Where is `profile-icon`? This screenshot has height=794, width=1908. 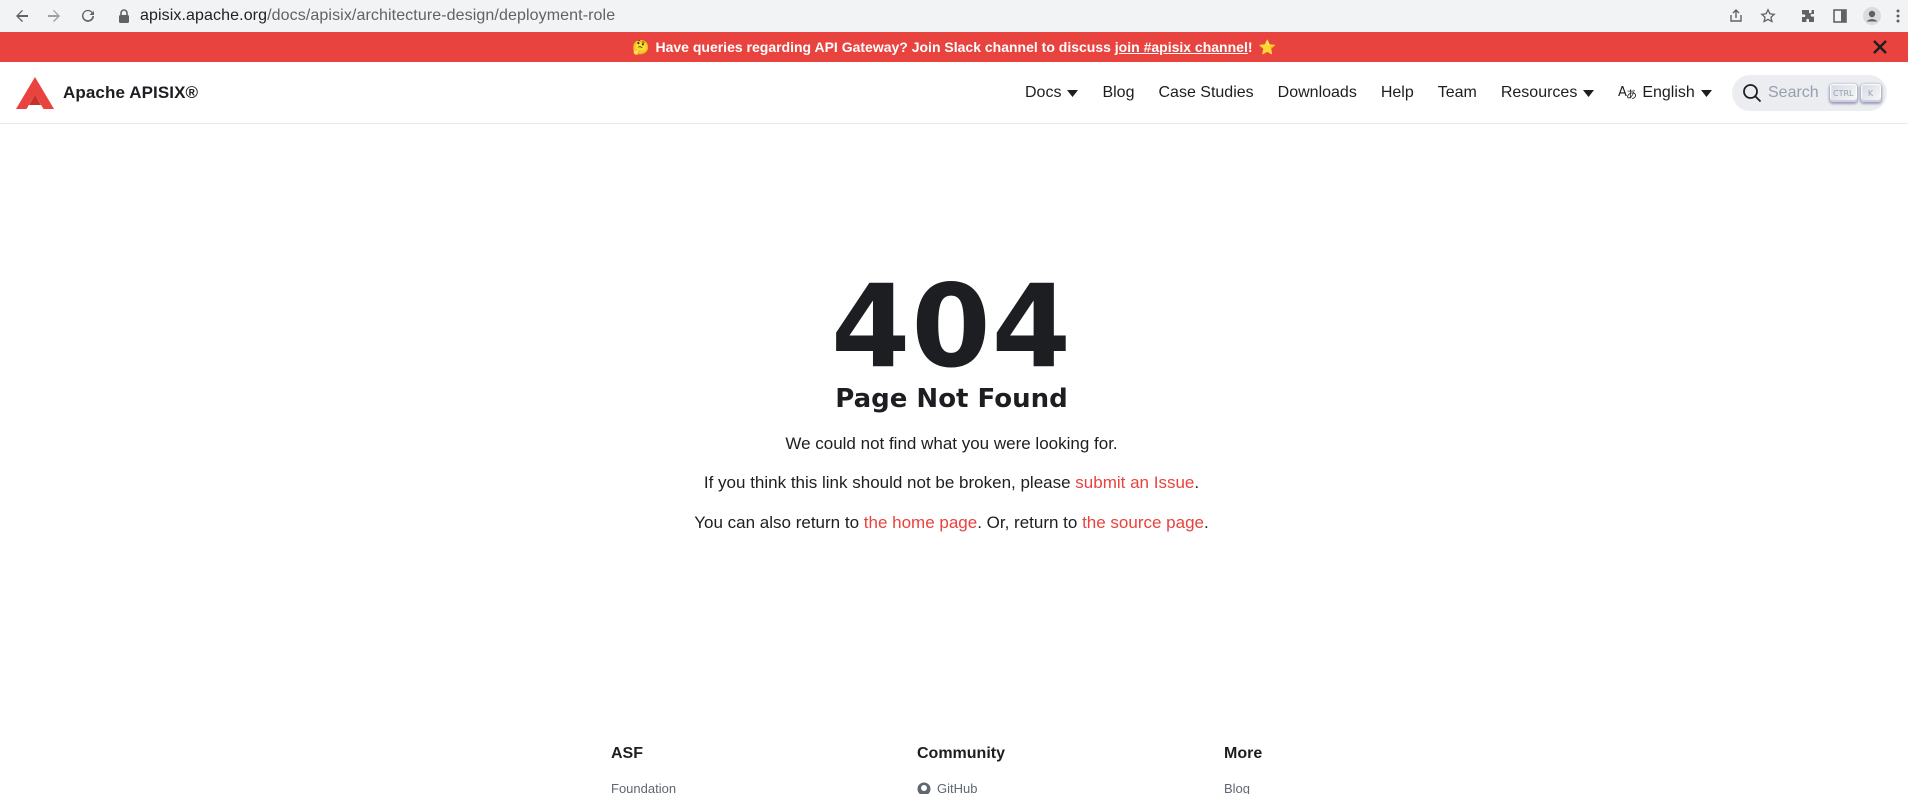
profile-icon is located at coordinates (1872, 16).